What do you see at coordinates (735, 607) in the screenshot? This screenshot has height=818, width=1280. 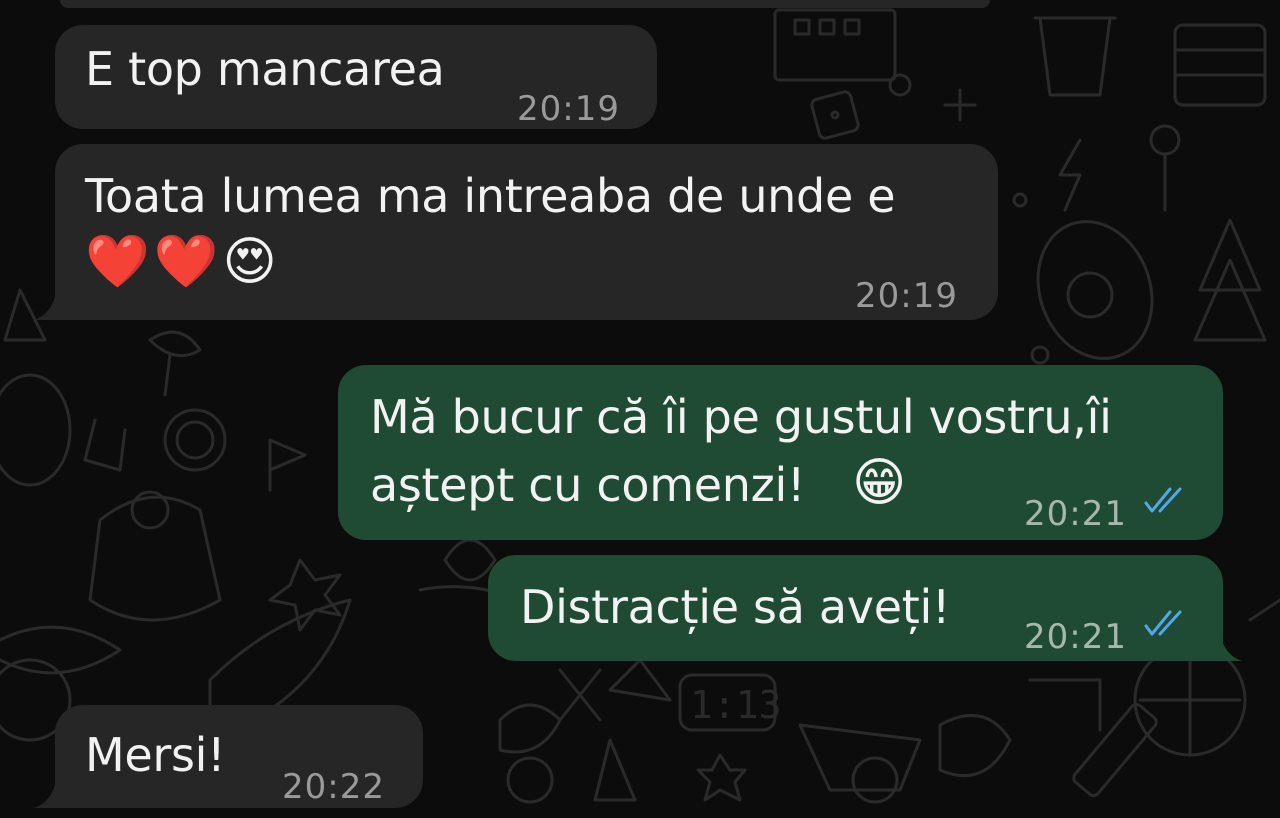 I see `message-text: Distracție să aveți!` at bounding box center [735, 607].